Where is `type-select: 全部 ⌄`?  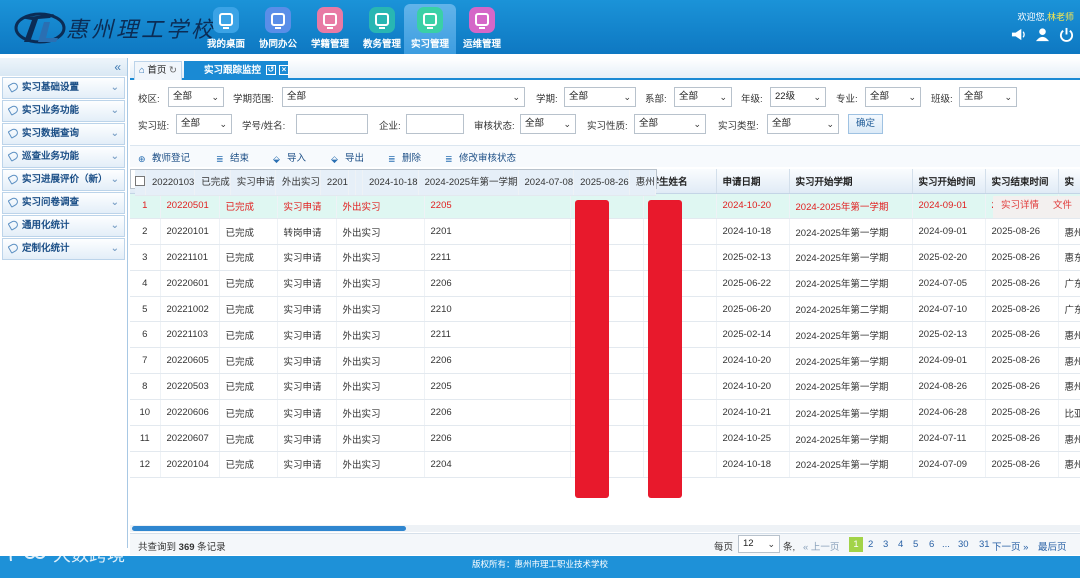
type-select: 全部 ⌄ is located at coordinates (803, 124).